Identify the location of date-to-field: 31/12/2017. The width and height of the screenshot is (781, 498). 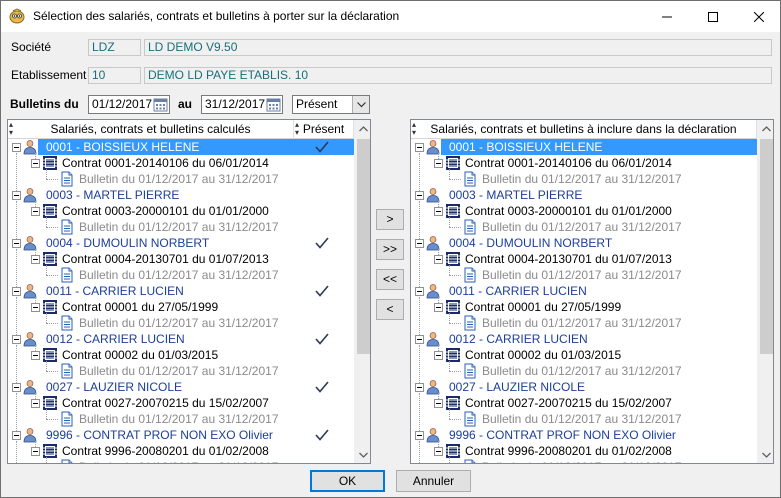
(242, 104).